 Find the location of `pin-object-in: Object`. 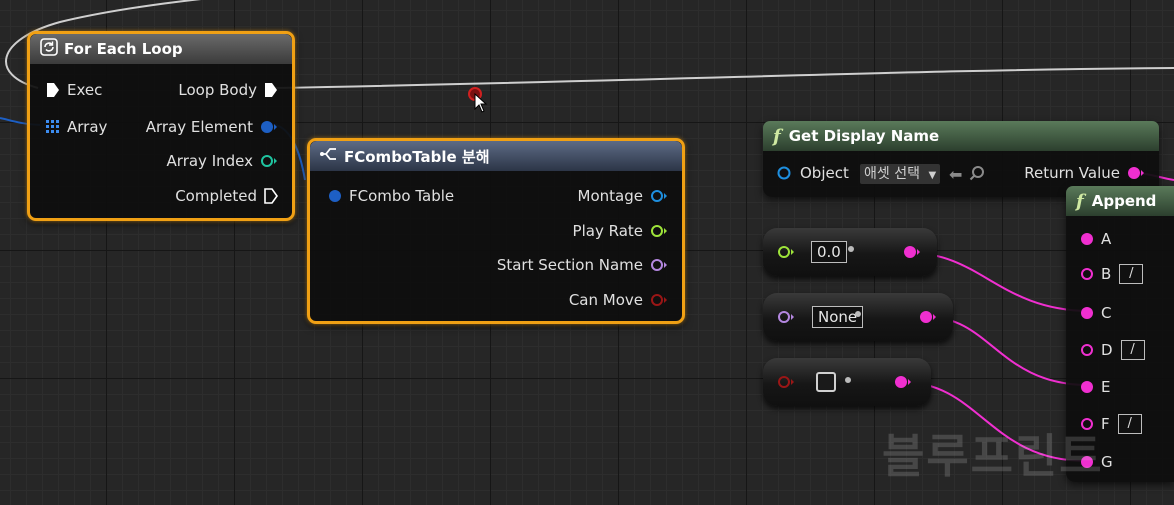

pin-object-in: Object is located at coordinates (813, 173).